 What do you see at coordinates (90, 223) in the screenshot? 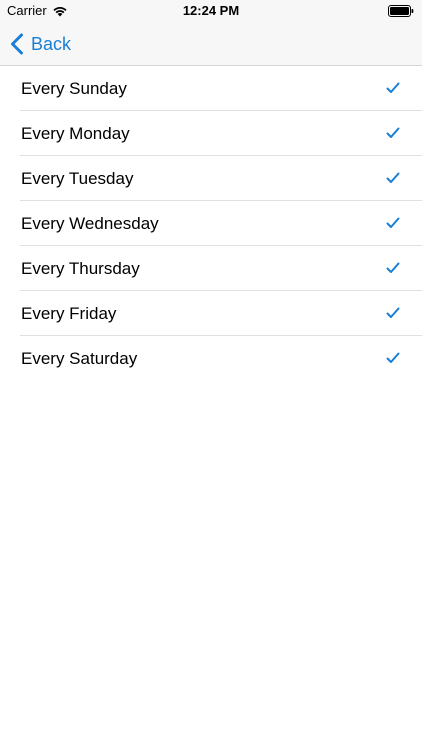
I see `list-item-label: Every Wednesday` at bounding box center [90, 223].